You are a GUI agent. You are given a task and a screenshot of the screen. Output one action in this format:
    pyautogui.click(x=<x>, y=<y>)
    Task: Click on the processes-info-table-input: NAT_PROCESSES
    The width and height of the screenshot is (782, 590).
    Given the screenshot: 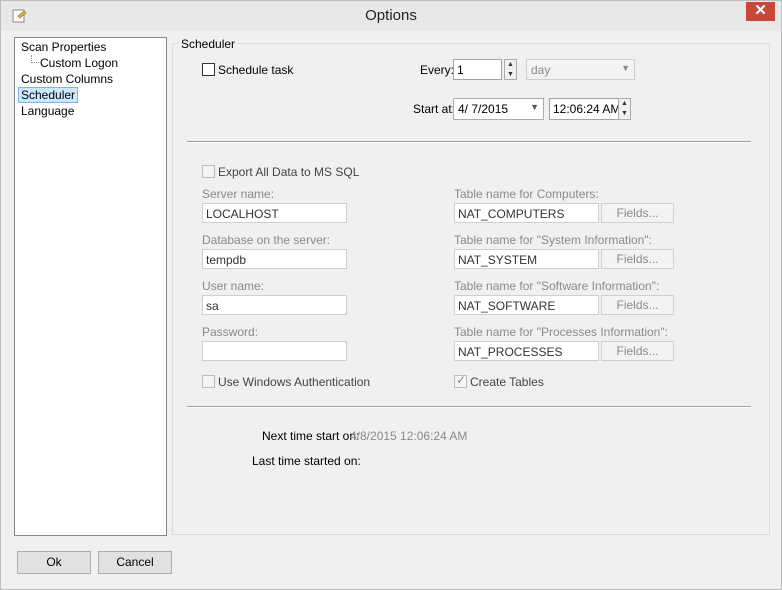 What is the action you would take?
    pyautogui.click(x=526, y=351)
    